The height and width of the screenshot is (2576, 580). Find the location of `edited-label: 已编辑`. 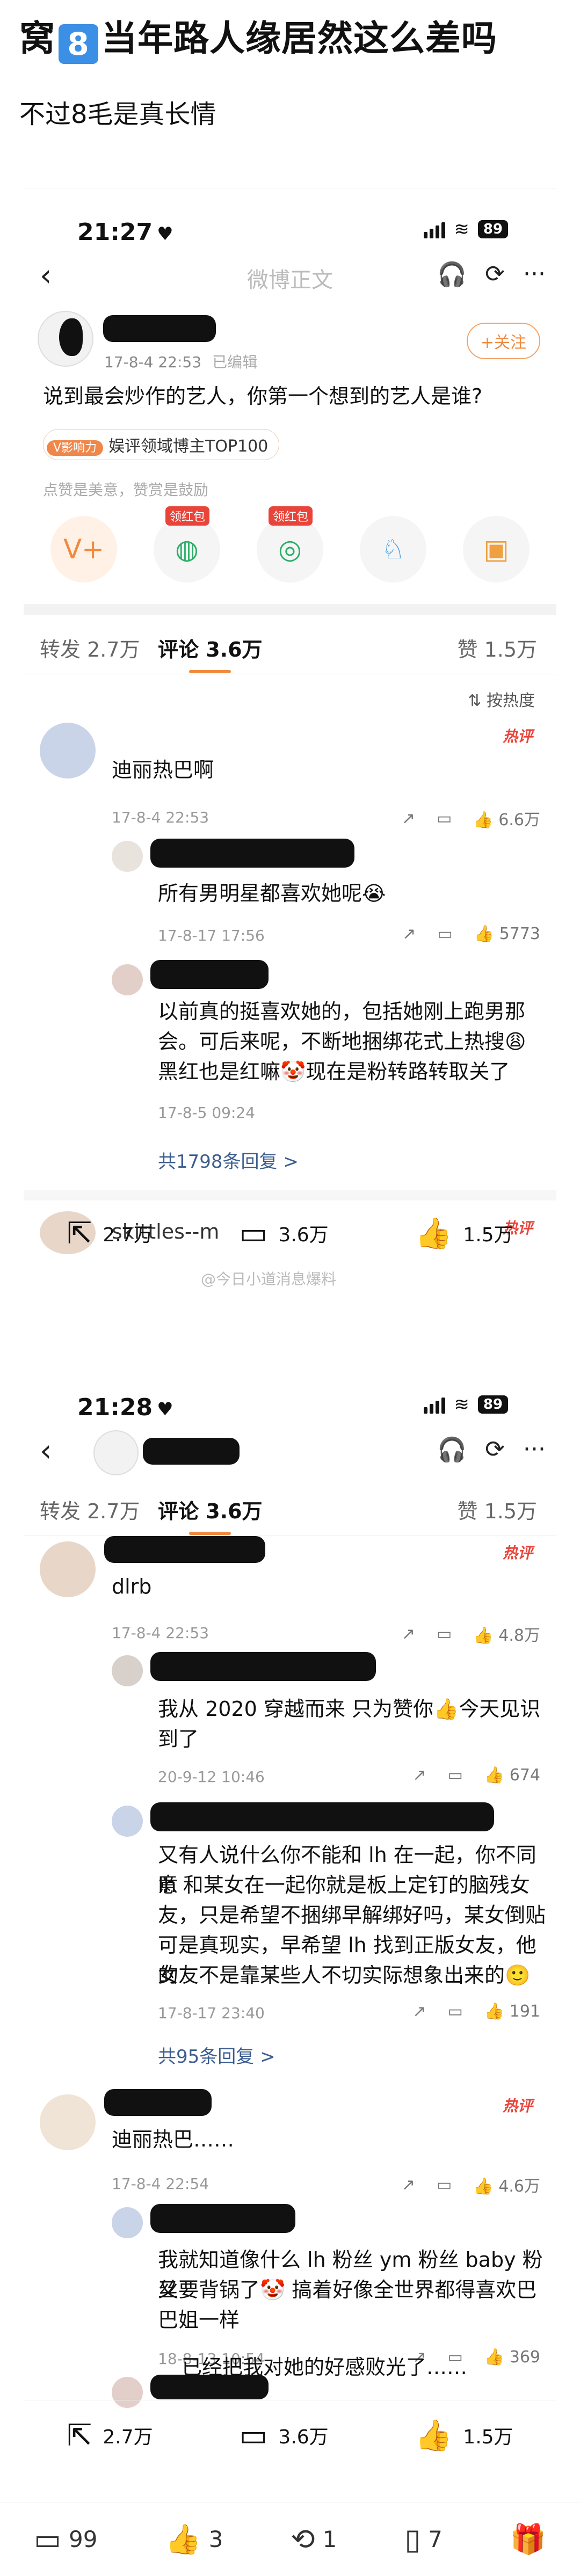

edited-label: 已编辑 is located at coordinates (235, 362).